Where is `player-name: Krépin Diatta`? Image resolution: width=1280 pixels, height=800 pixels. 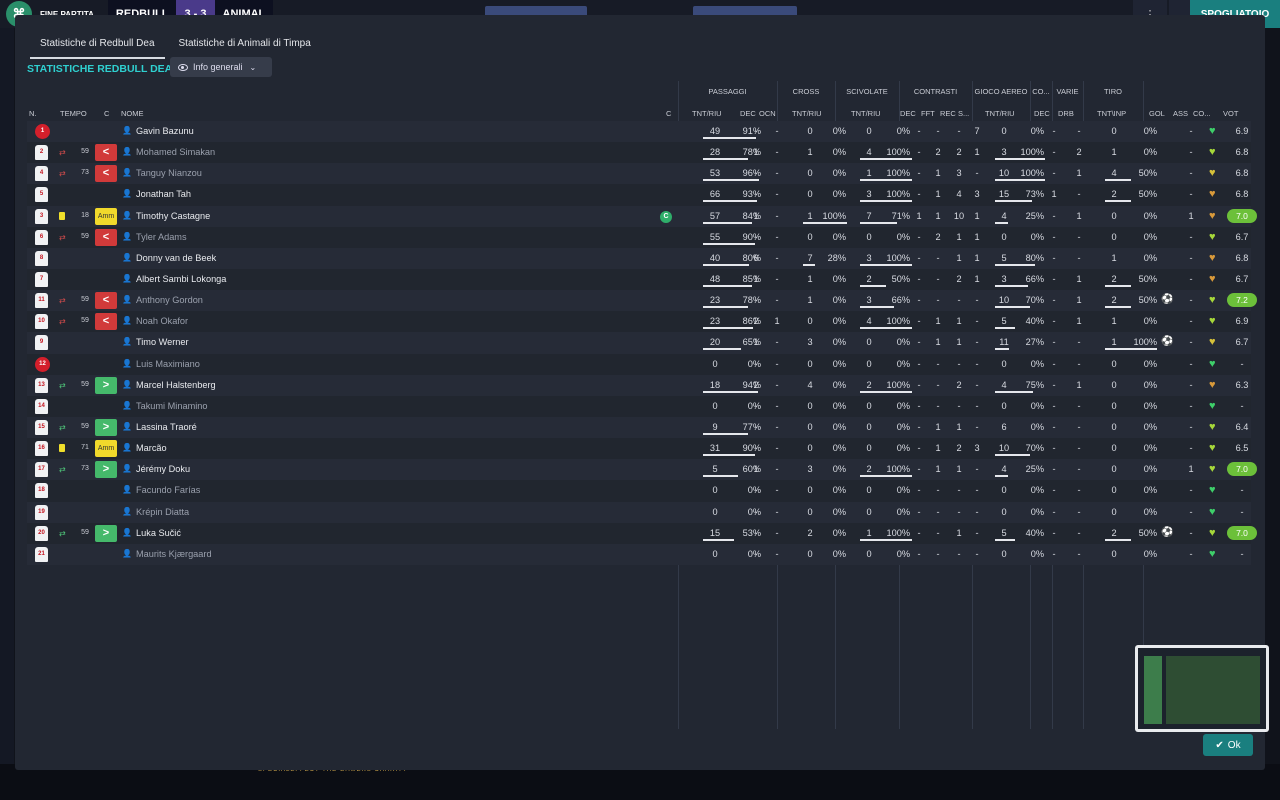
player-name: Krépin Diatta is located at coordinates (162, 512).